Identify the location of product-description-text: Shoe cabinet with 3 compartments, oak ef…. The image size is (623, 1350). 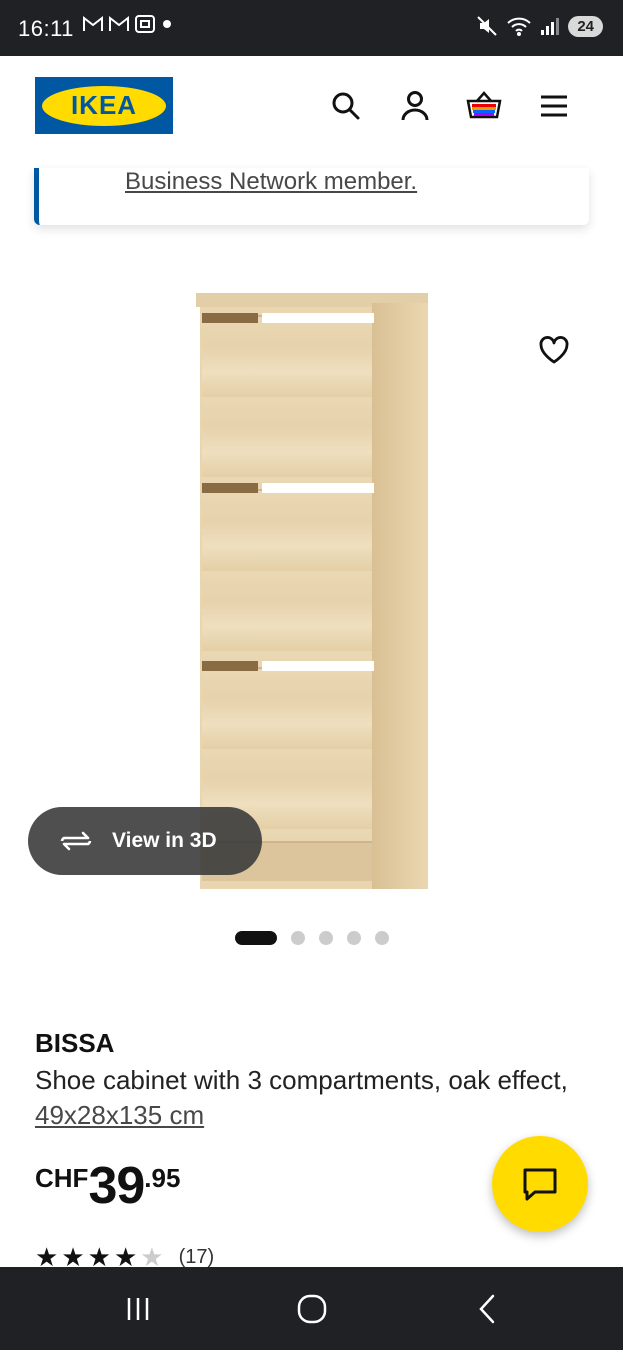
(301, 1080).